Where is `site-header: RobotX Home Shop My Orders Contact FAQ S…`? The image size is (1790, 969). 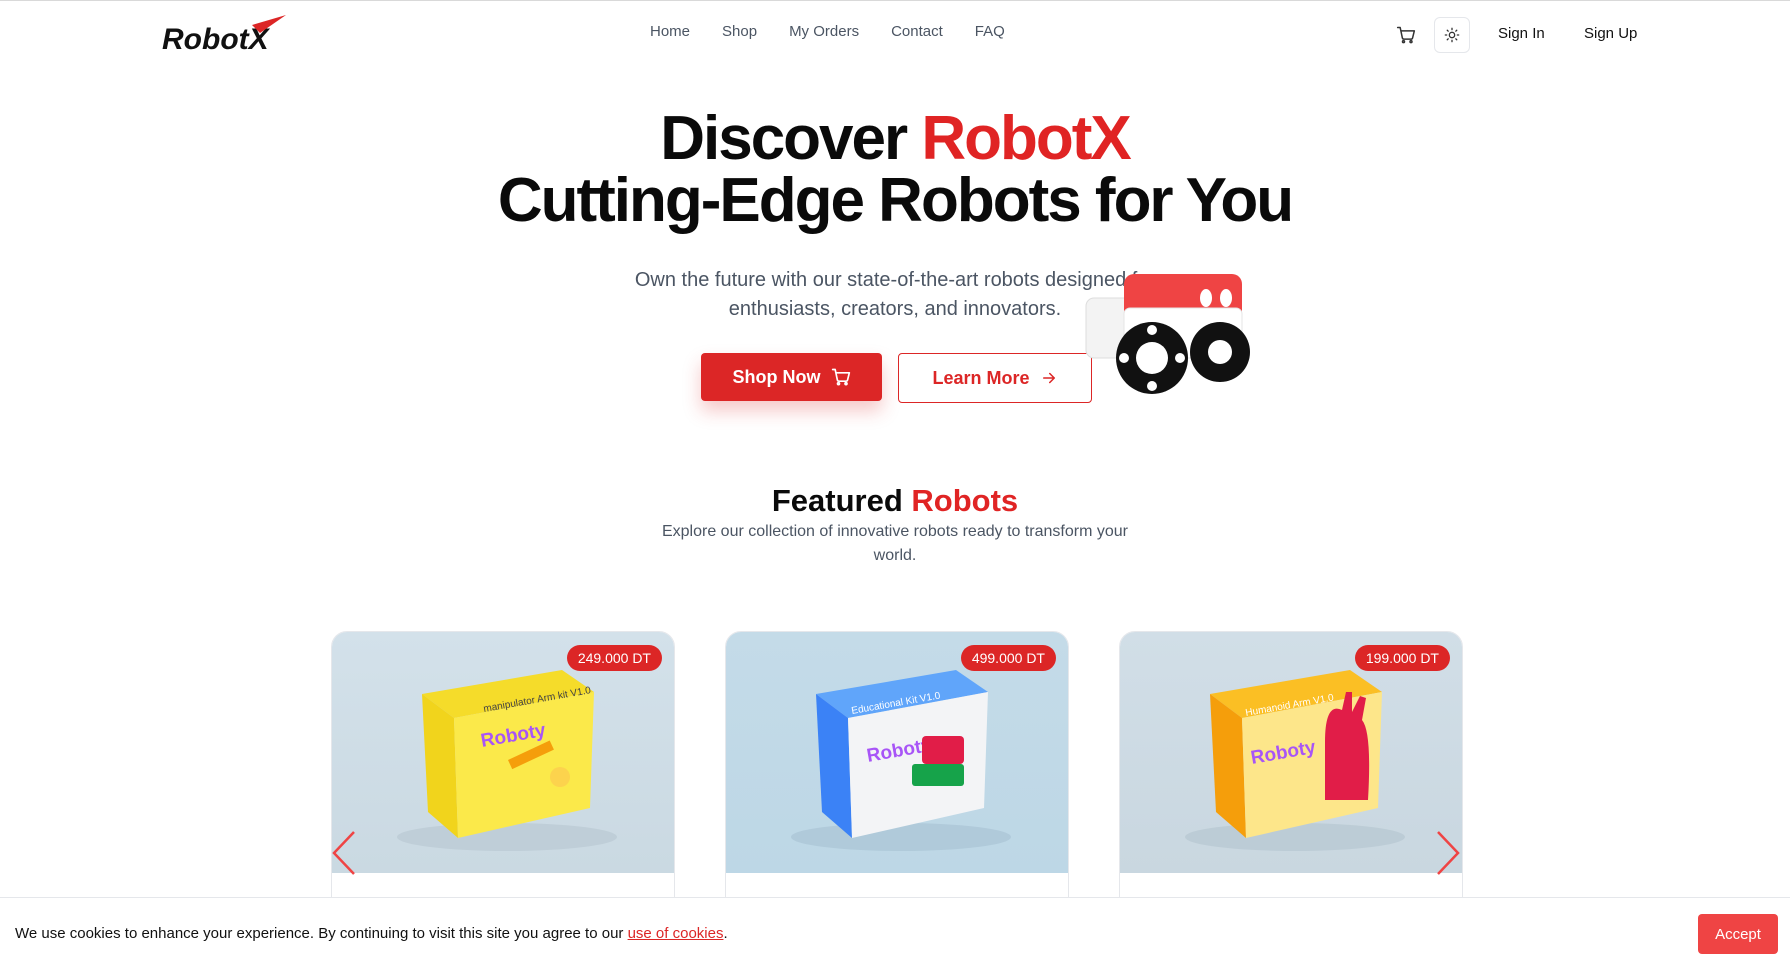
site-header: RobotX Home Shop My Orders Contact FAQ S… is located at coordinates (895, 34).